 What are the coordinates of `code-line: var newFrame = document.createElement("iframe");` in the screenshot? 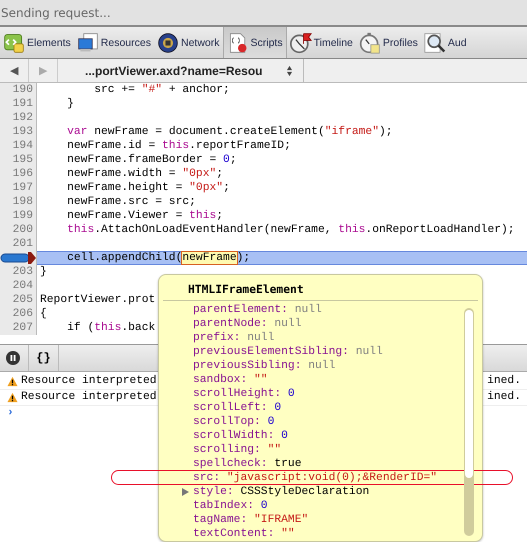 It's located at (229, 132).